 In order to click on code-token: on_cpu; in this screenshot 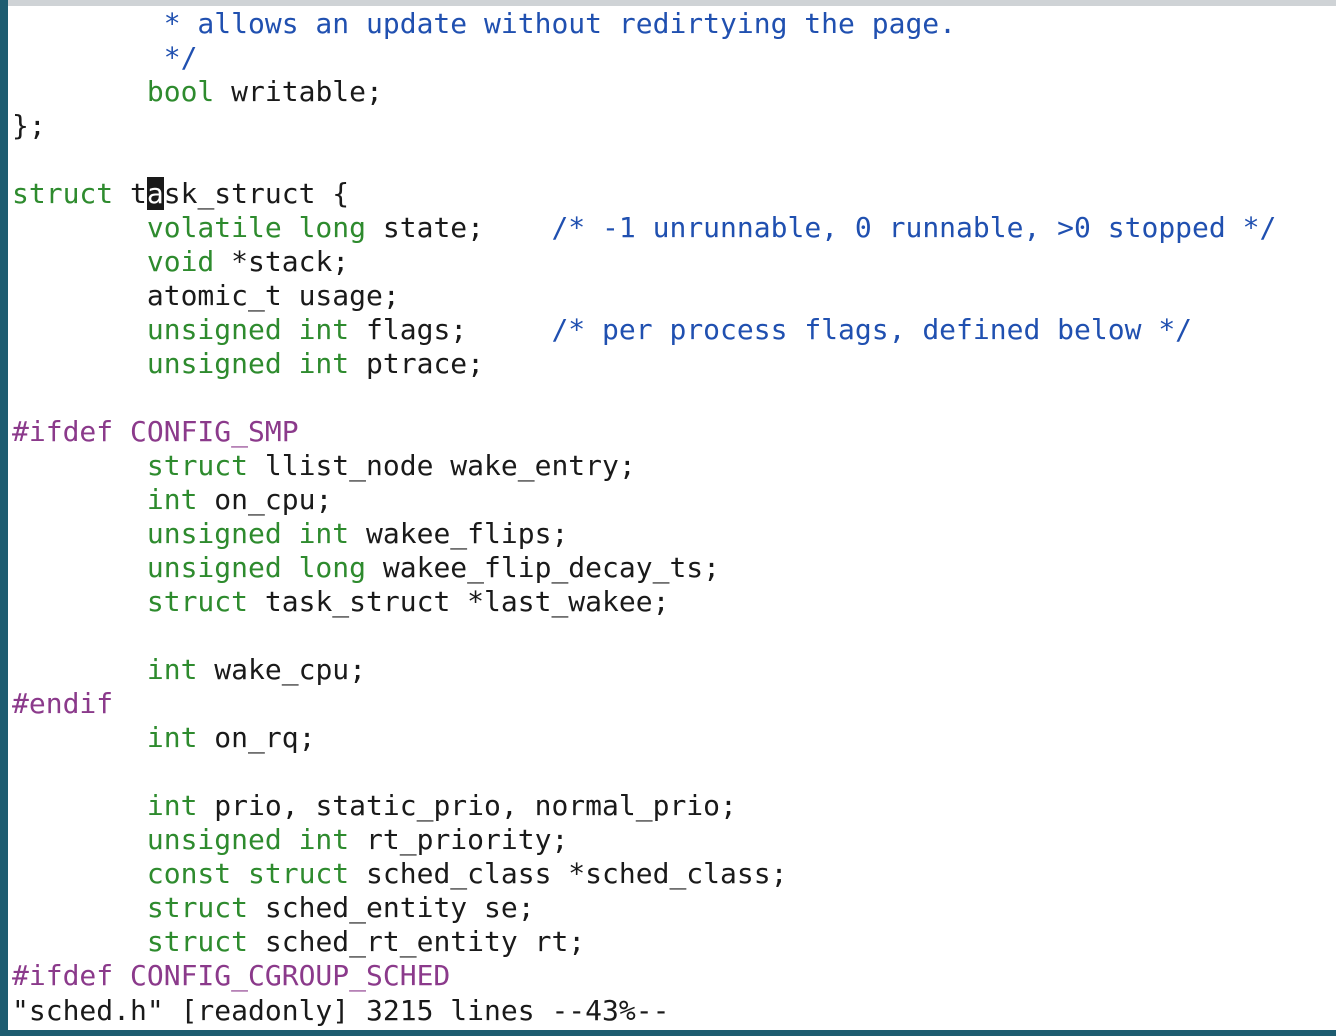, I will do `click(265, 499)`.